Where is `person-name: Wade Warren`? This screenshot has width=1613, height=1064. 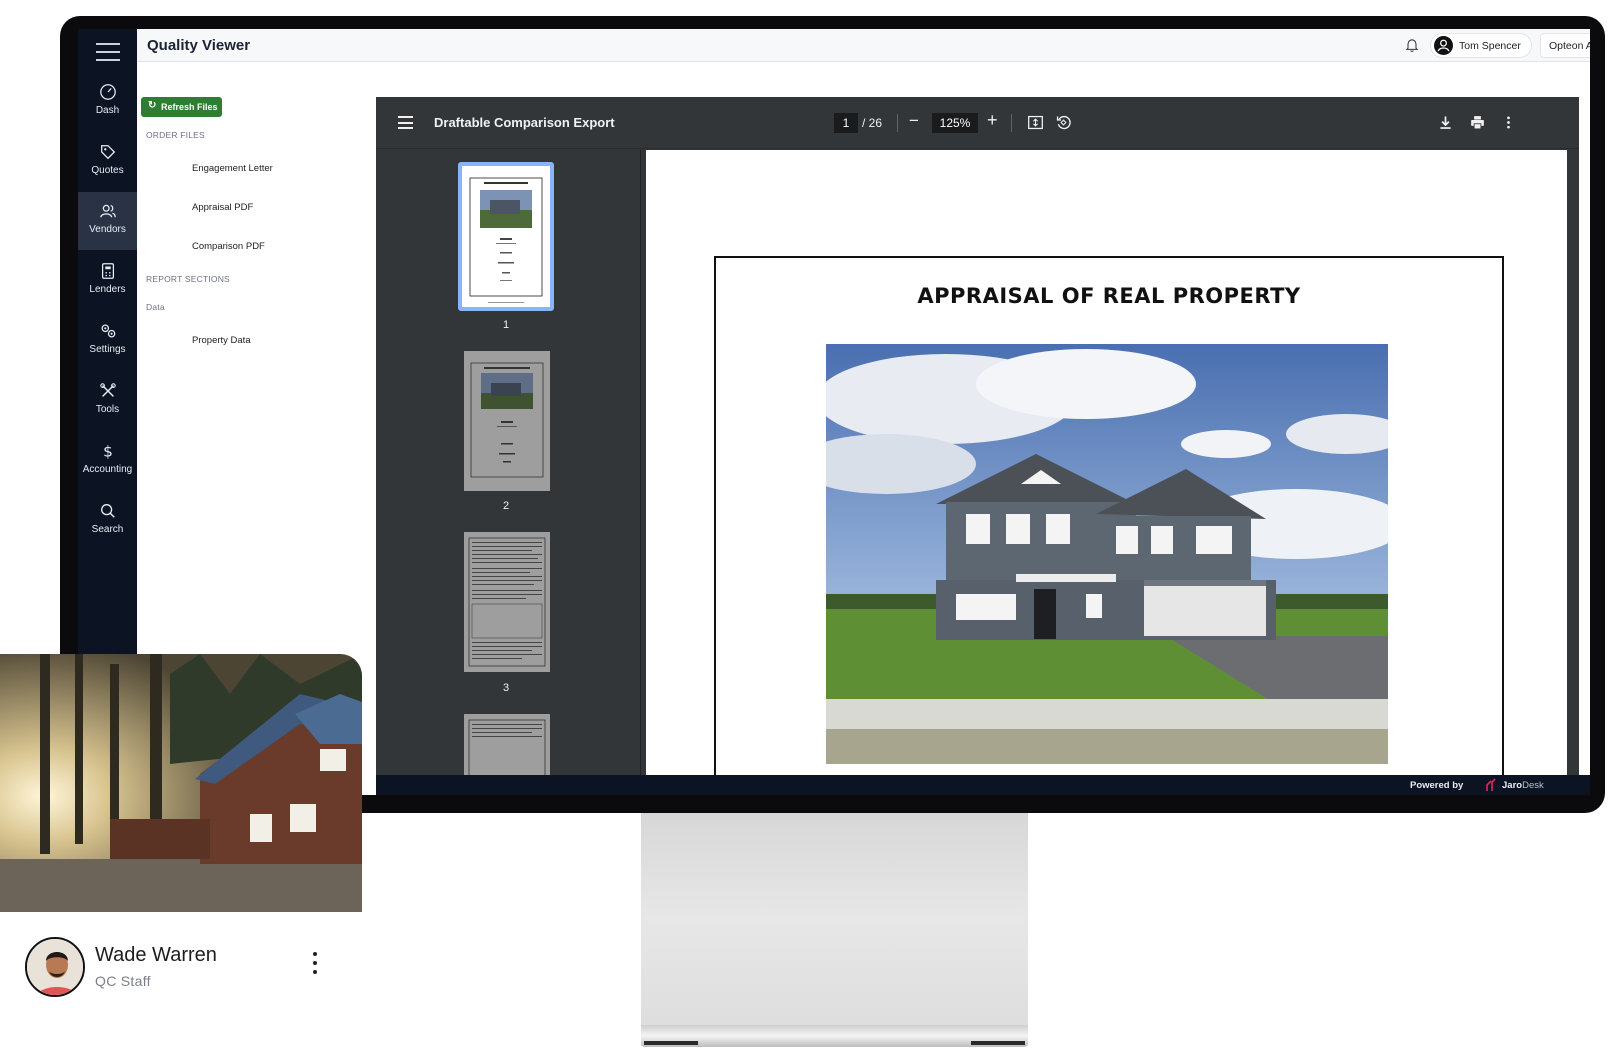
person-name: Wade Warren is located at coordinates (156, 955).